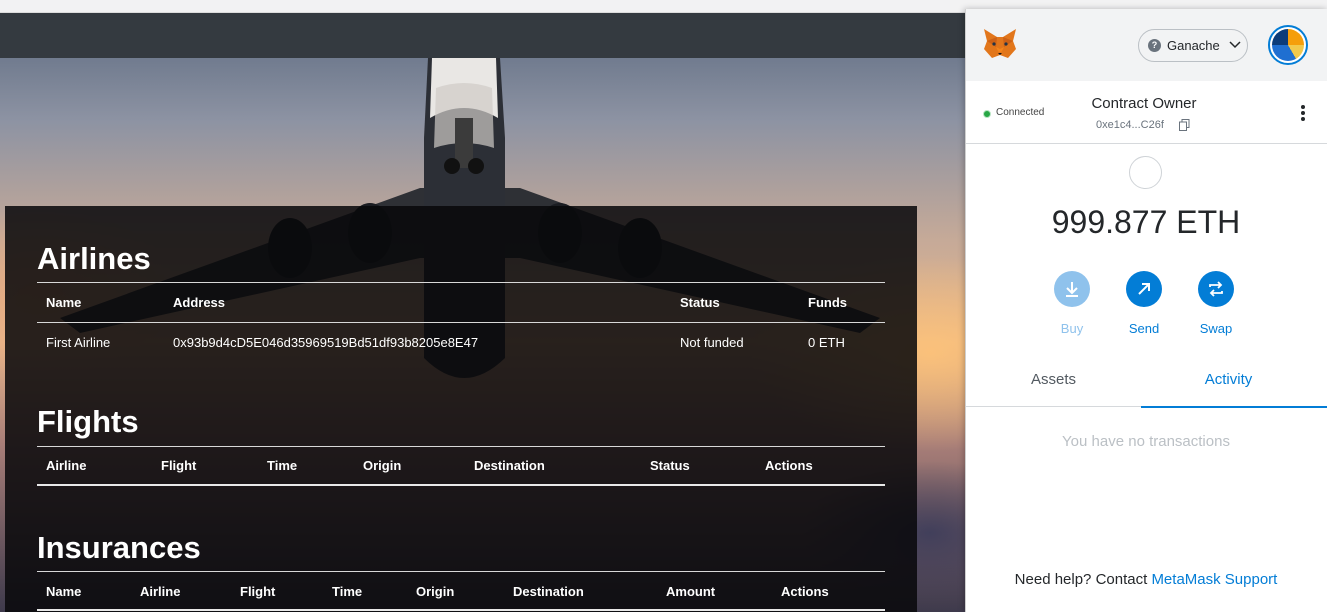  Describe the element at coordinates (258, 591) in the screenshot. I see `insurances-header-flight: Flight` at that location.